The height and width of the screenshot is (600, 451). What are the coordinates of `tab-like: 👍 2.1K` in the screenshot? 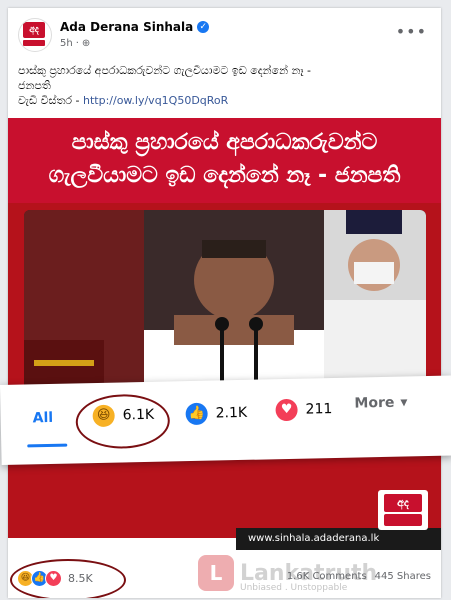 It's located at (216, 414).